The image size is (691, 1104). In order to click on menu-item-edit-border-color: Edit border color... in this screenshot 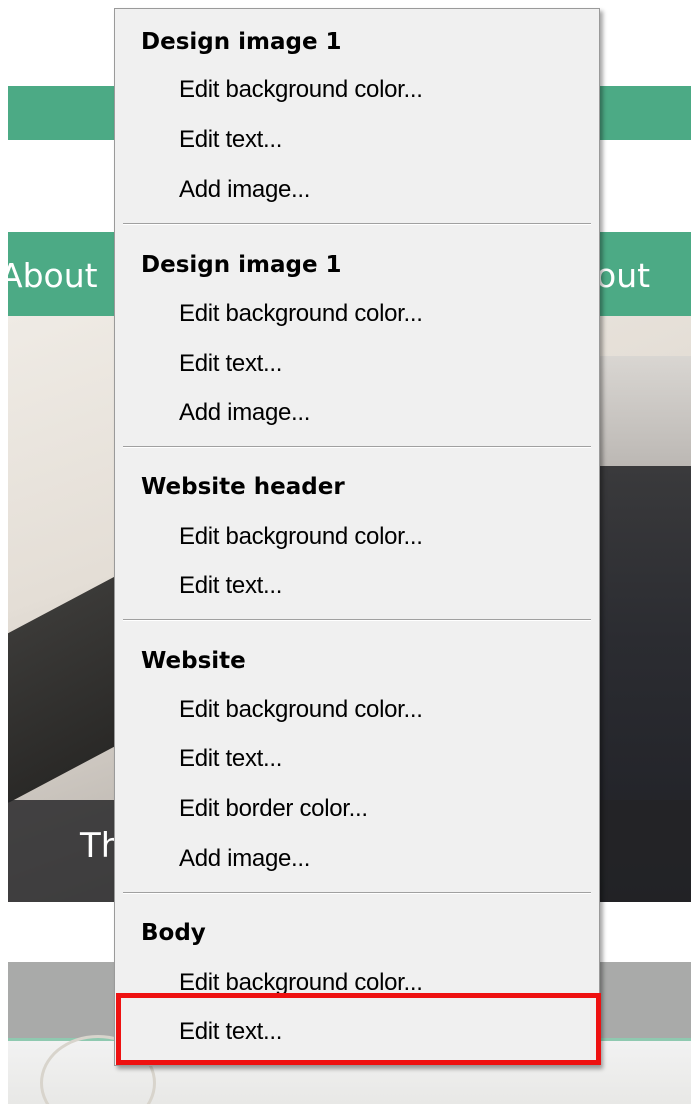, I will do `click(273, 809)`.